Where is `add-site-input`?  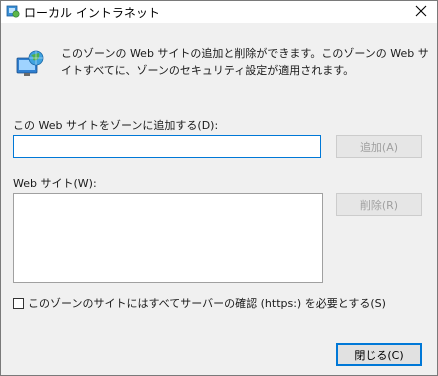 add-site-input is located at coordinates (167, 146).